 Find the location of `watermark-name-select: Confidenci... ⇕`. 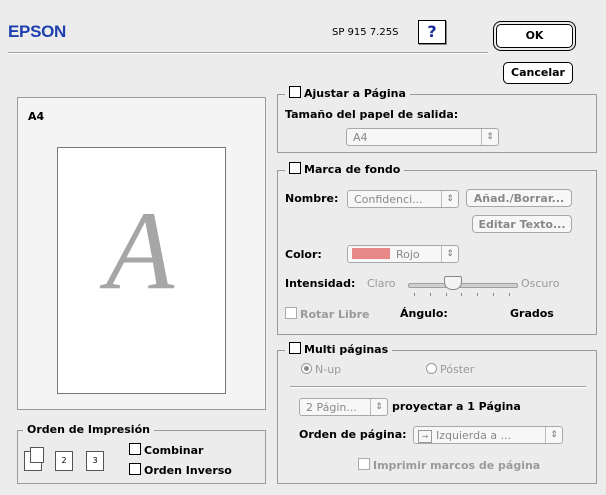

watermark-name-select: Confidenci... ⇕ is located at coordinates (403, 199).